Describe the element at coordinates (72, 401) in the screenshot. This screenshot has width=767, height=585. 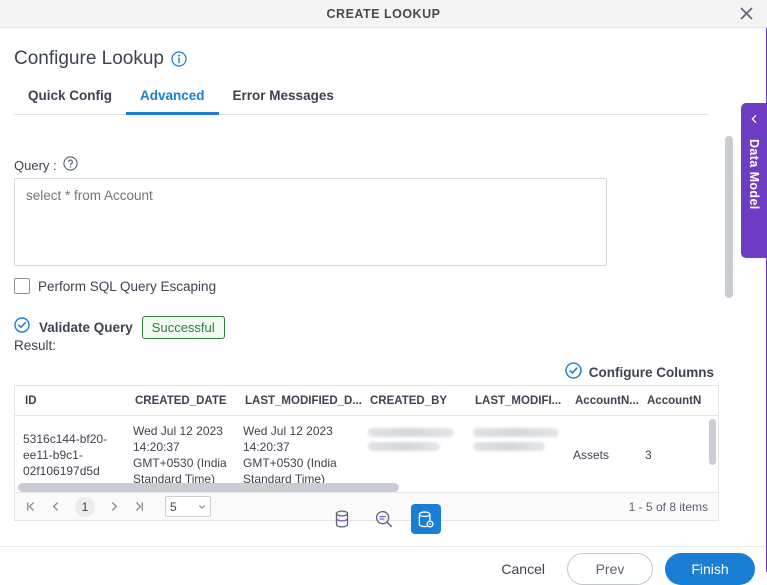
I see `grid-header-id: ID` at that location.